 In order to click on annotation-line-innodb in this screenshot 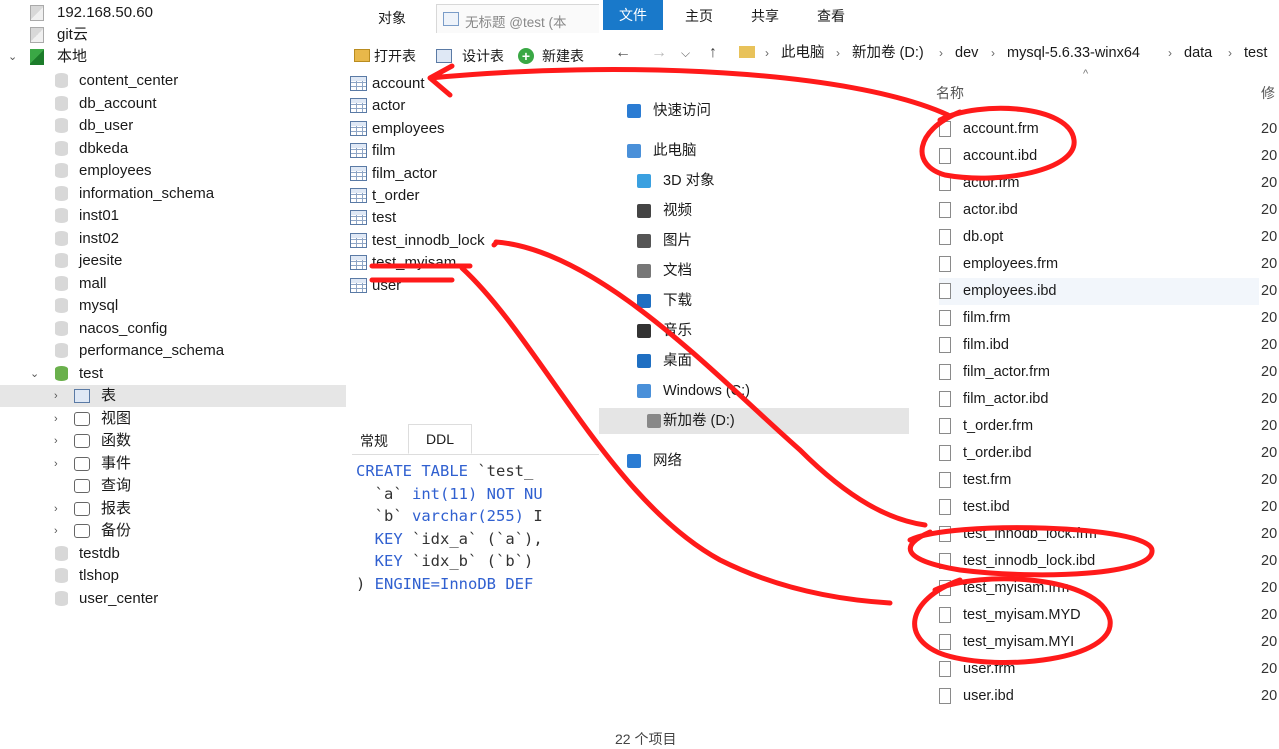, I will do `click(710, 383)`.